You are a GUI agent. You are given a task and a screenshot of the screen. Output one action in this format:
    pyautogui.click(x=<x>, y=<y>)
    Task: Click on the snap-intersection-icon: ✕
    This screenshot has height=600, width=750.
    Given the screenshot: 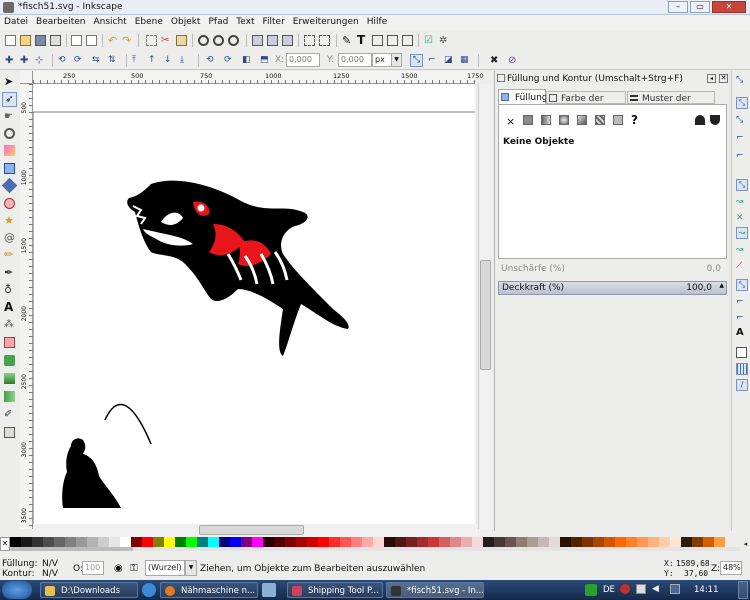 What is the action you would take?
    pyautogui.click(x=741, y=218)
    